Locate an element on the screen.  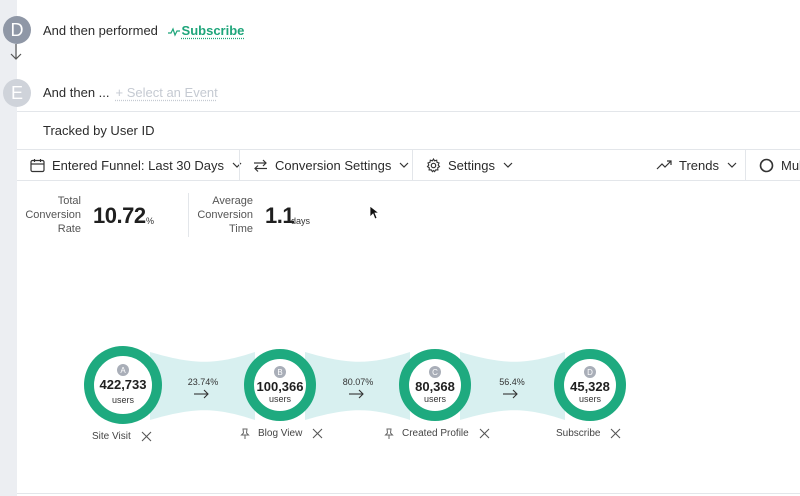
settings-dropdown: Settings is located at coordinates (469, 165).